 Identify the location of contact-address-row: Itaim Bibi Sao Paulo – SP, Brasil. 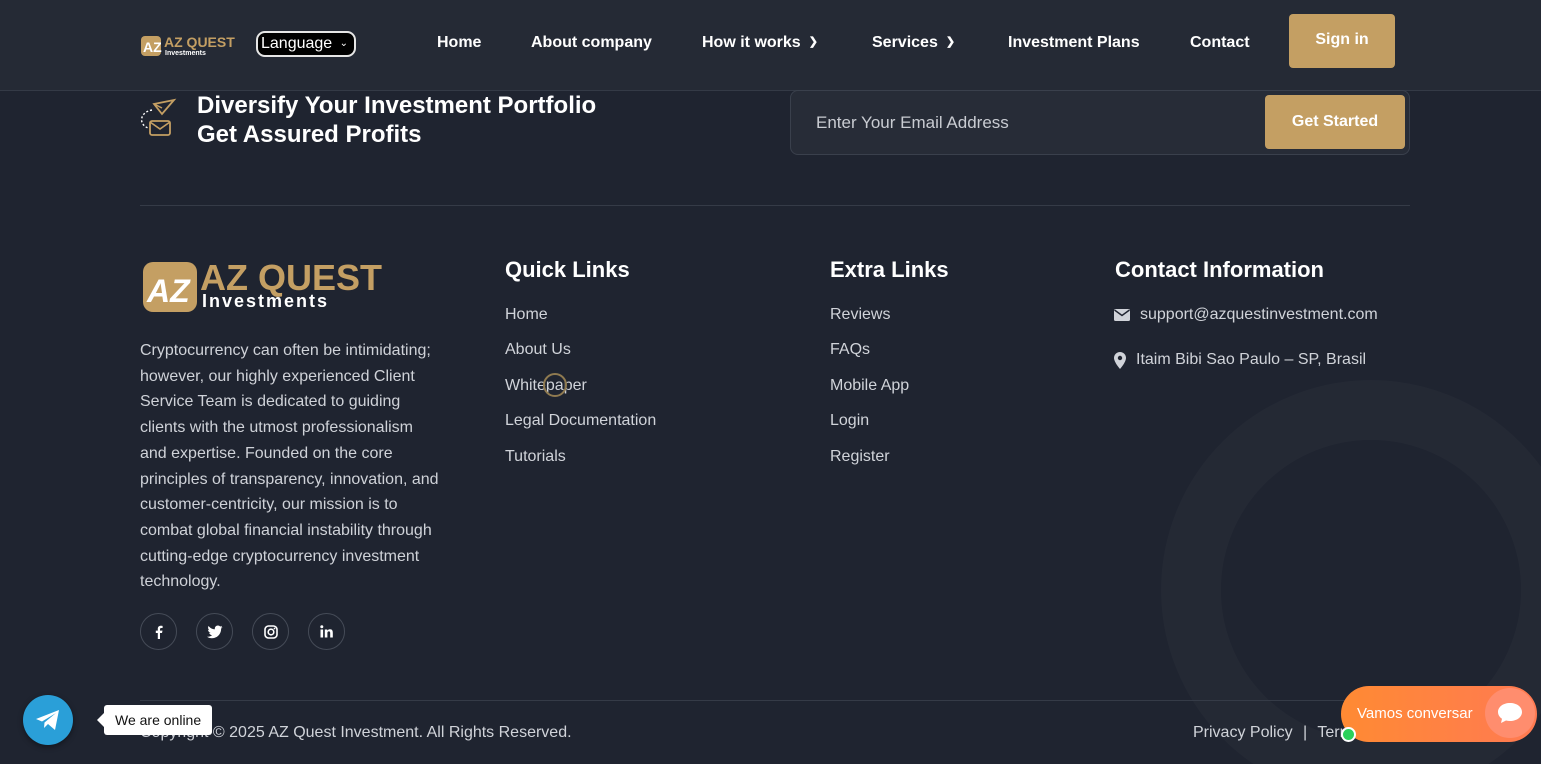
(1240, 360).